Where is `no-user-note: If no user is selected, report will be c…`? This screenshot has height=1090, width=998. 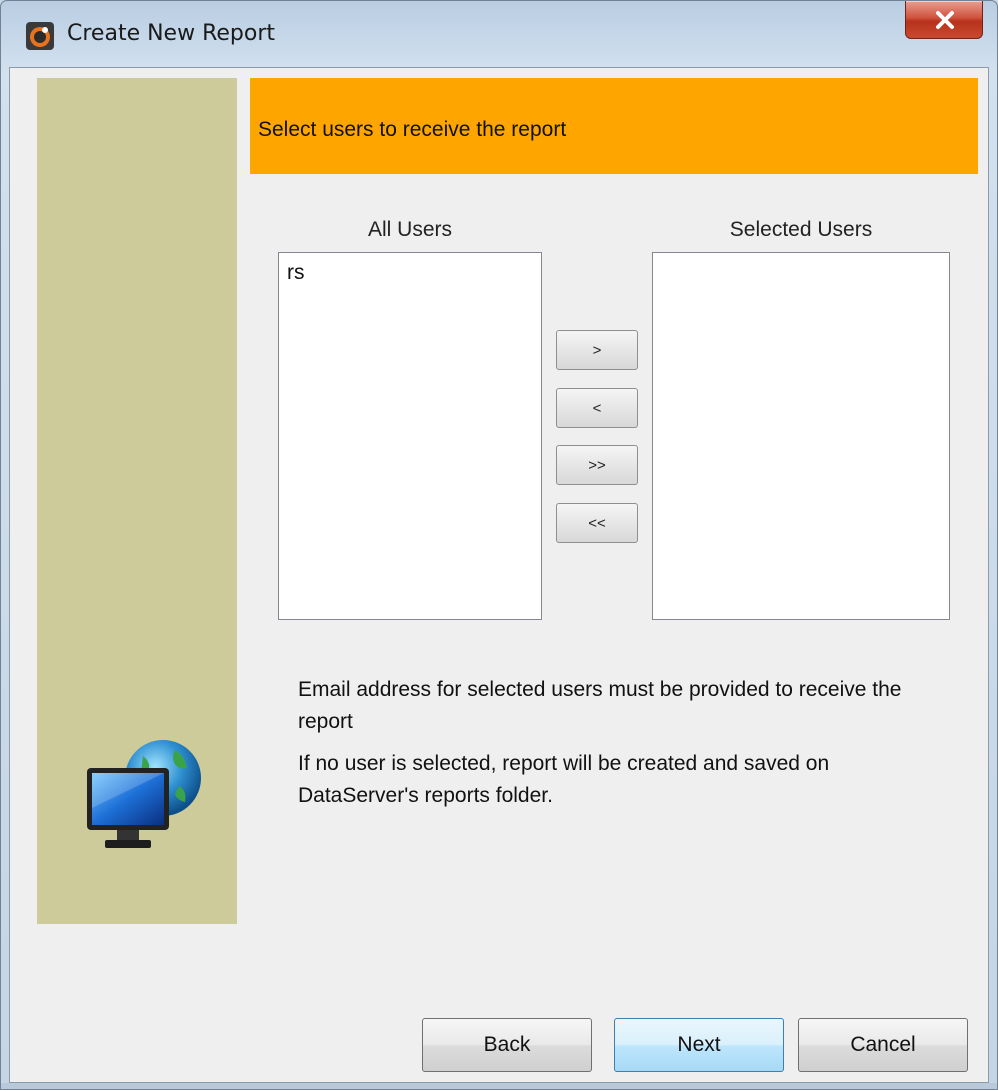
no-user-note: If no user is selected, report will be c… is located at coordinates (564, 779).